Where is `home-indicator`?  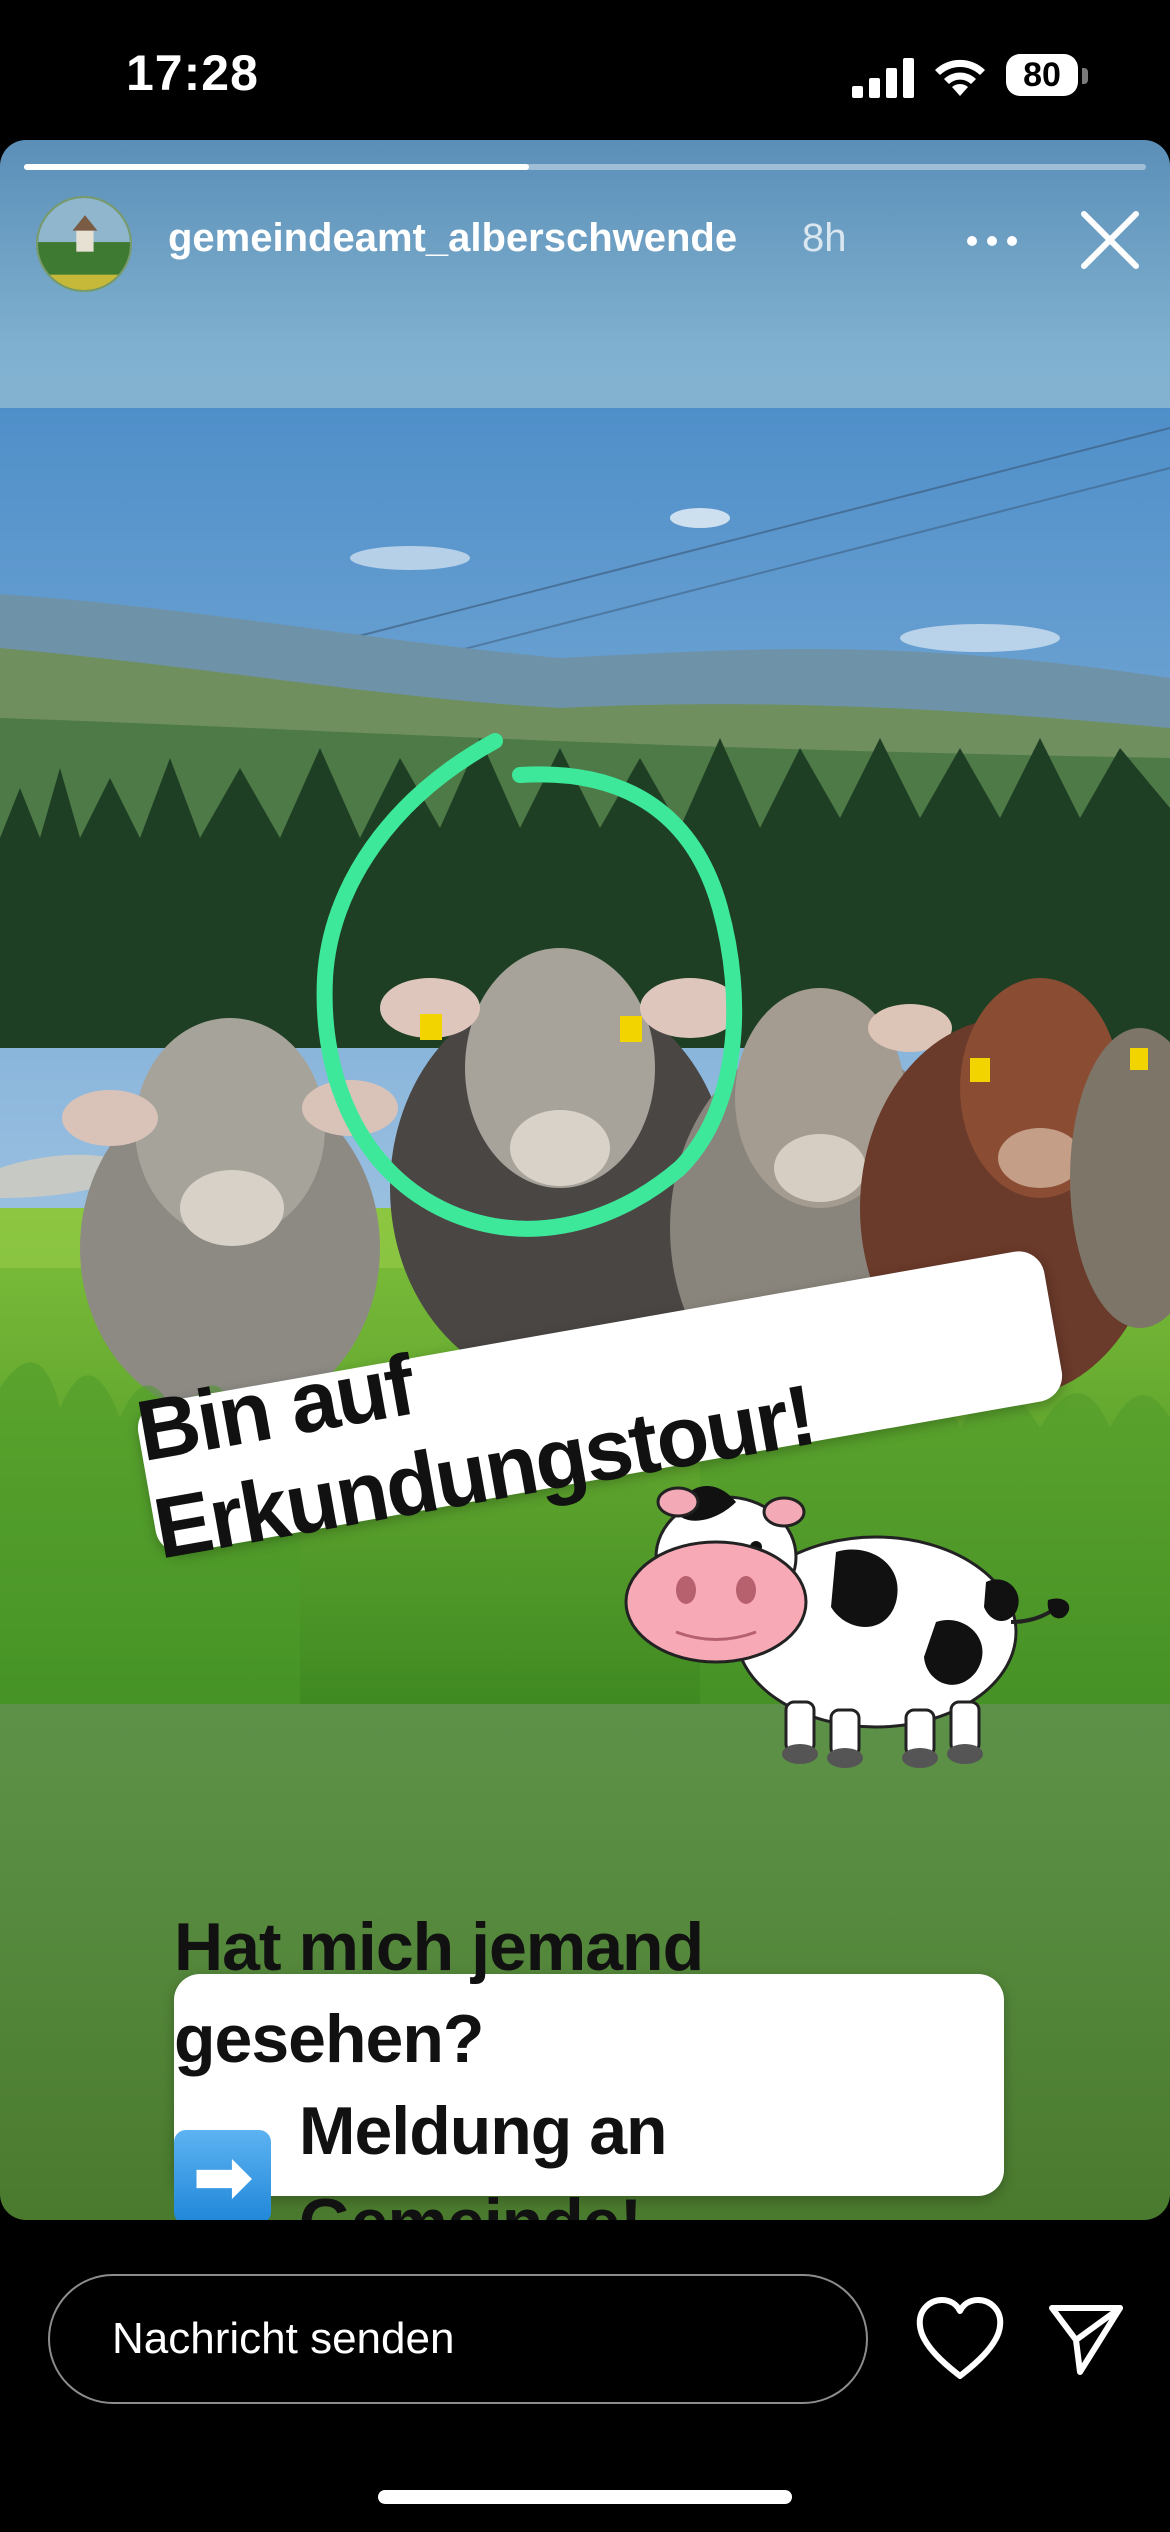 home-indicator is located at coordinates (585, 2497).